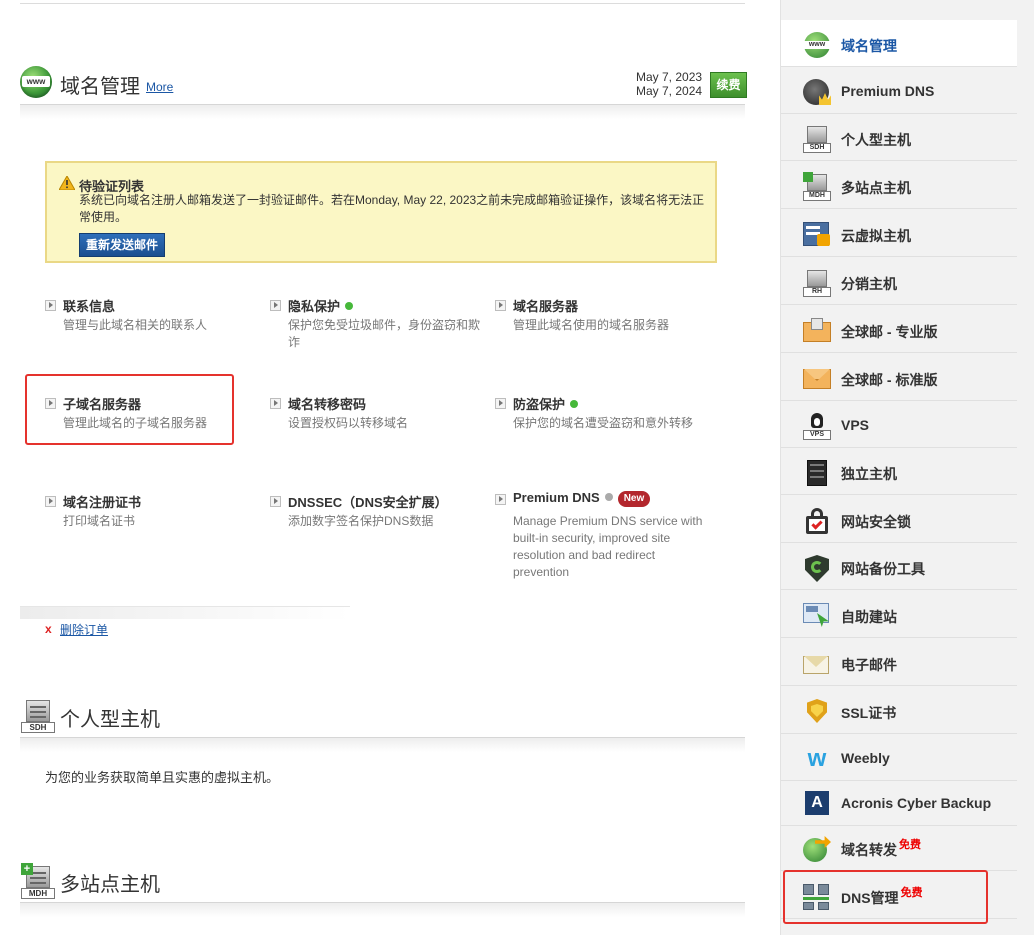  What do you see at coordinates (899, 614) in the screenshot?
I see `sidebar-item-site-builder: 自助建站` at bounding box center [899, 614].